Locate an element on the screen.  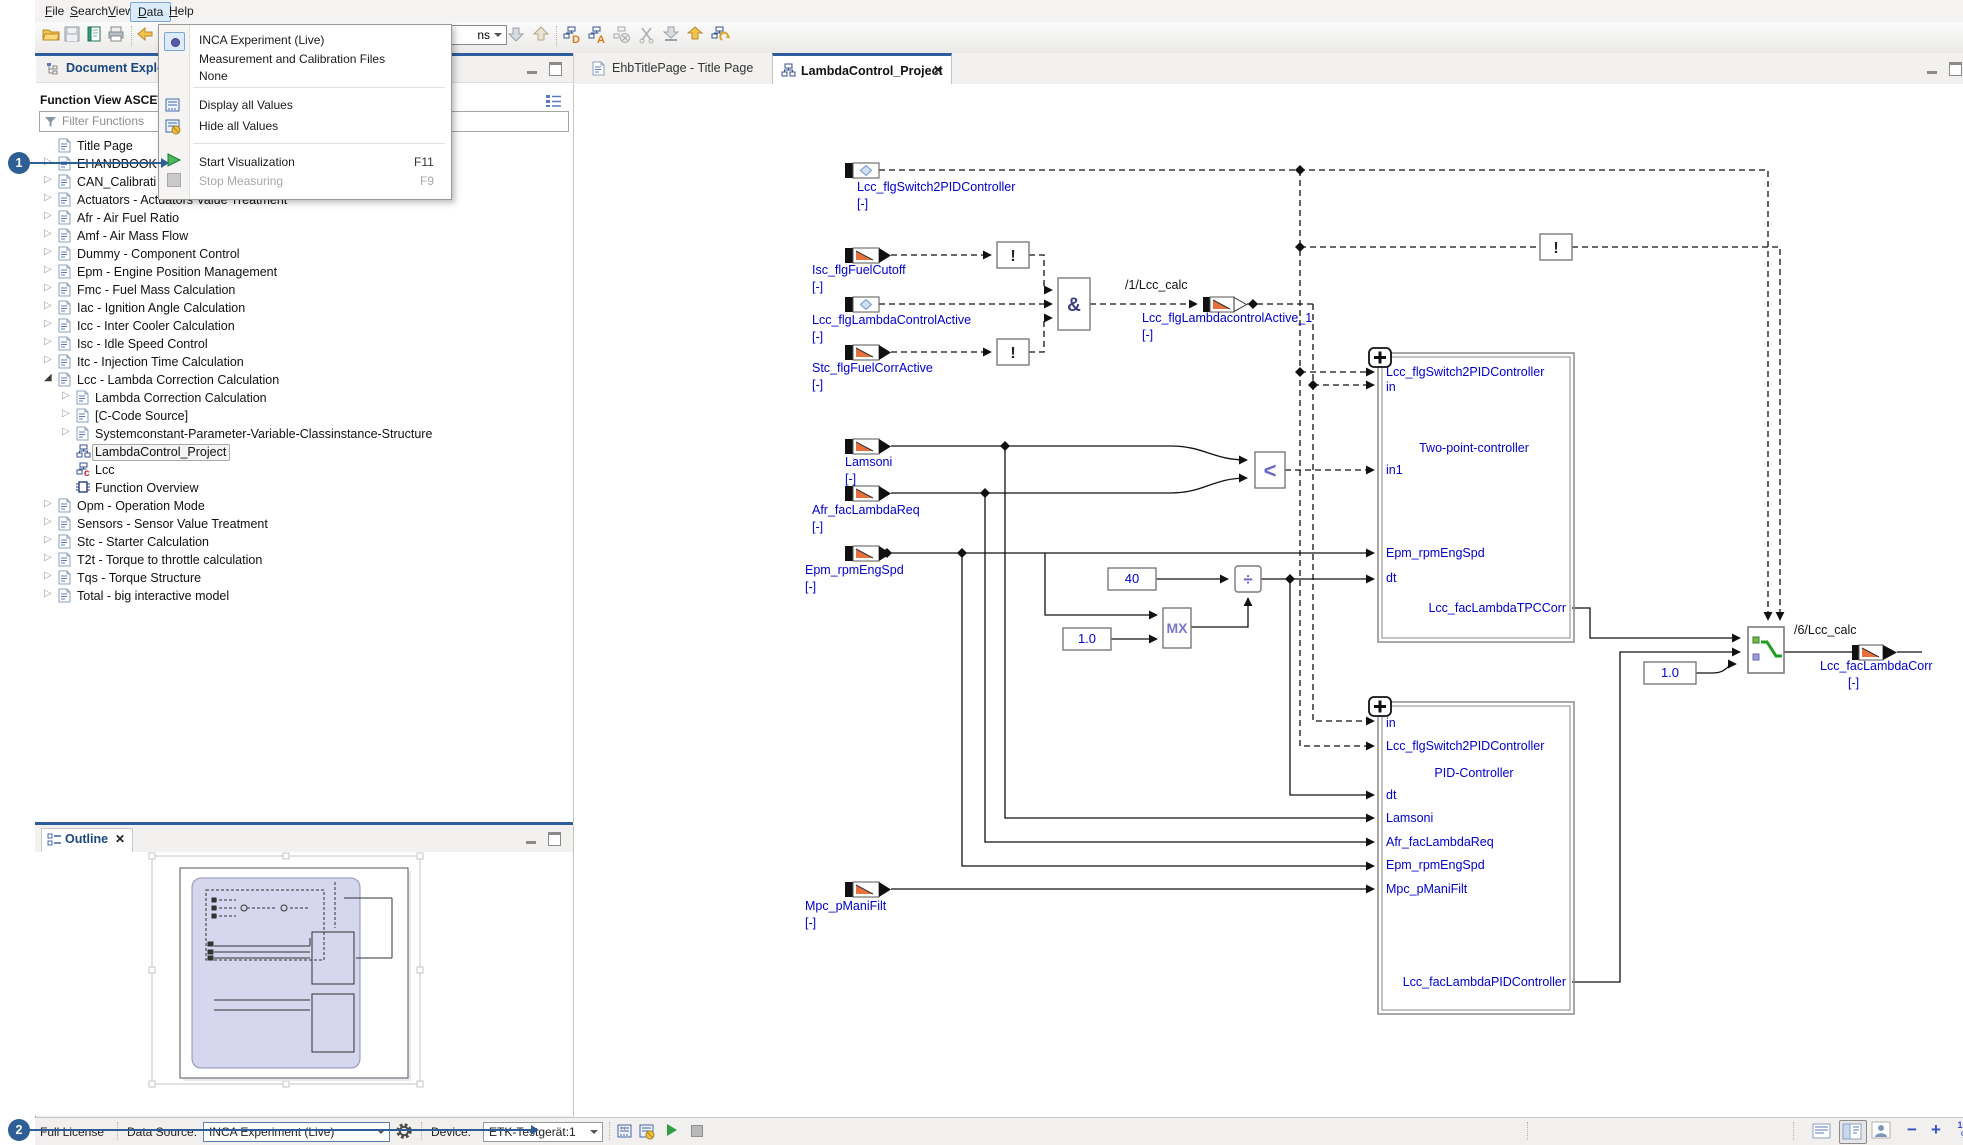
zoom-out-button: − is located at coordinates (1912, 1130).